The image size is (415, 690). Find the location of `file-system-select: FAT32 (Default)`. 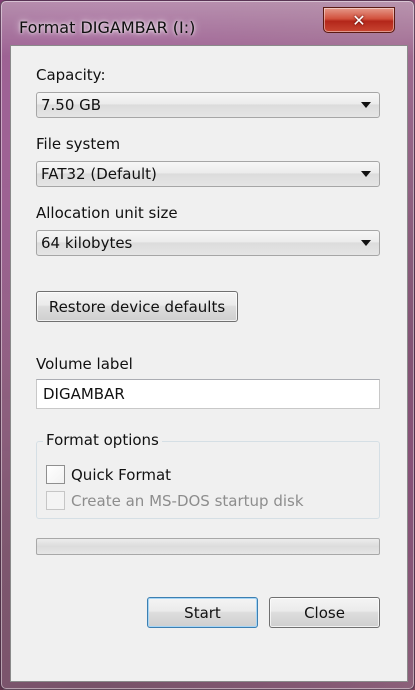

file-system-select: FAT32 (Default) is located at coordinates (208, 174).